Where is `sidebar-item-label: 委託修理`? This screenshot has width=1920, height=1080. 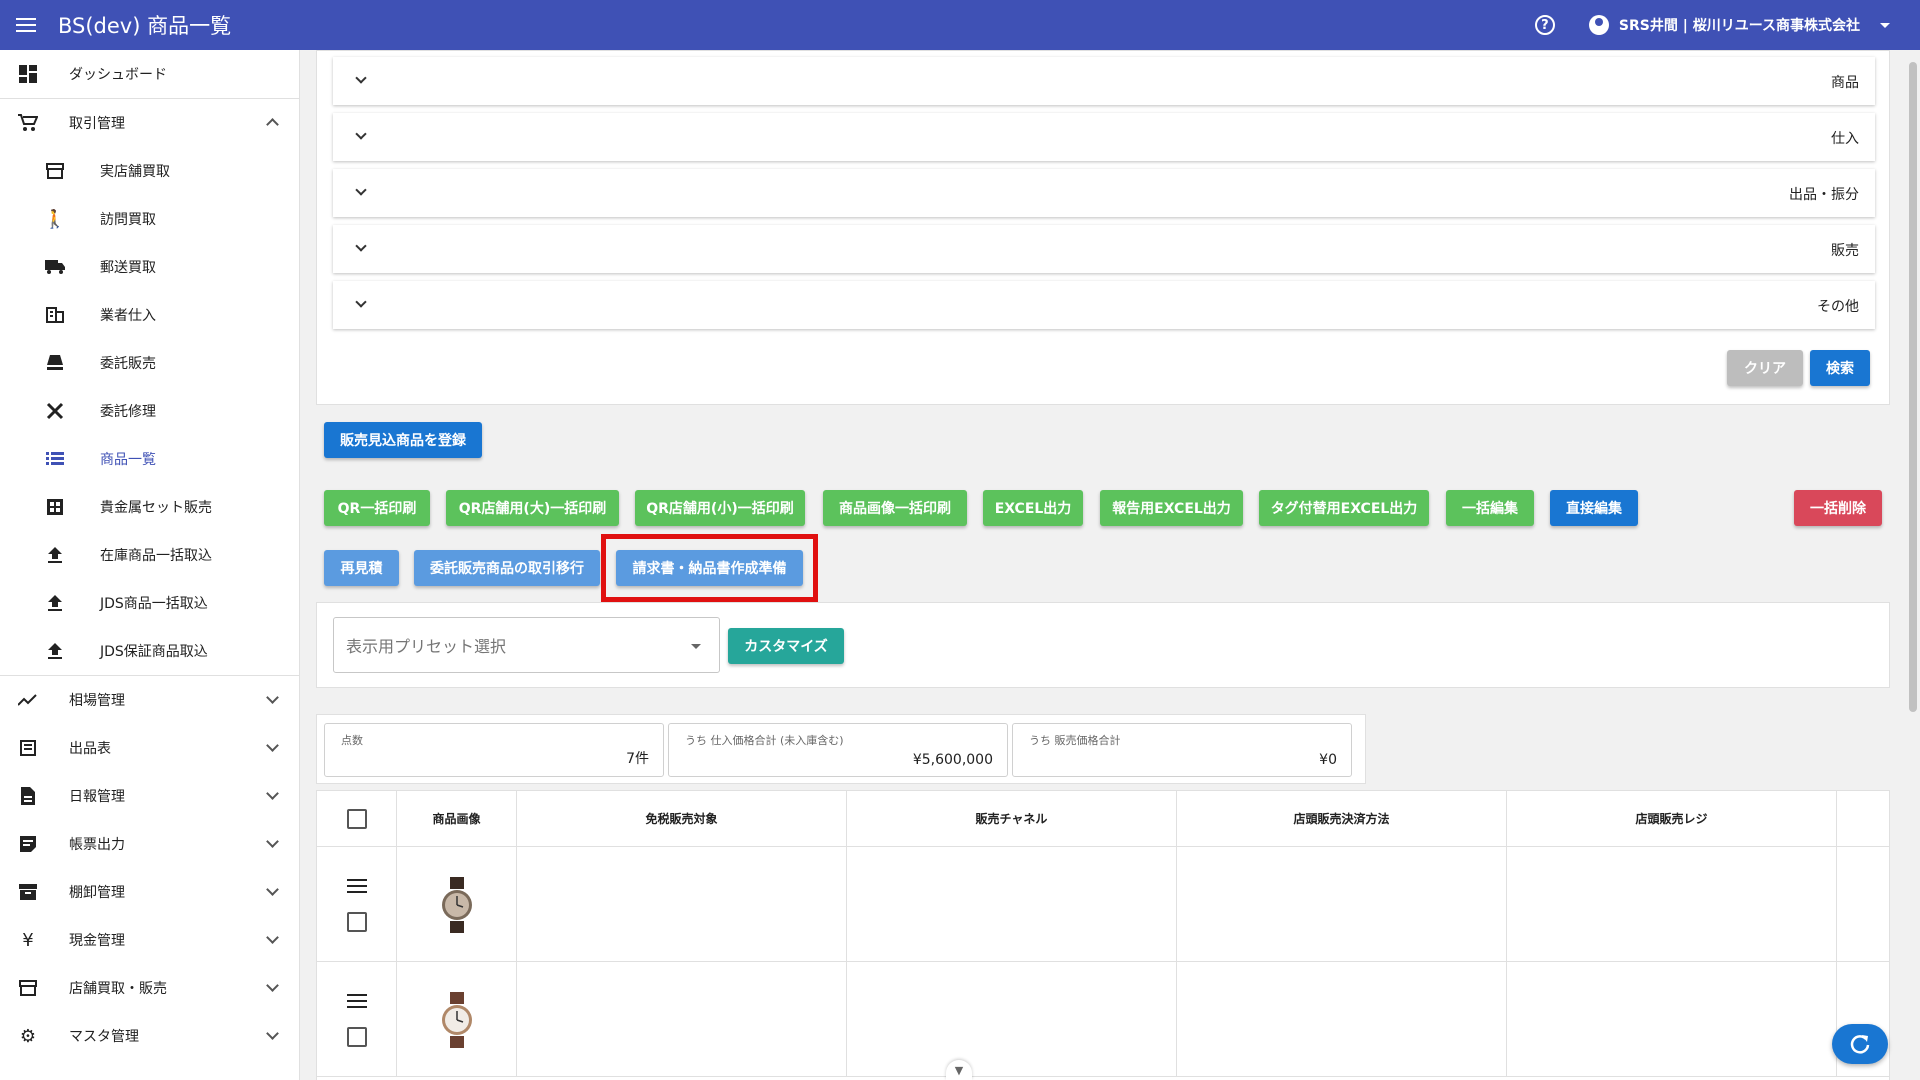 sidebar-item-label: 委託修理 is located at coordinates (128, 412).